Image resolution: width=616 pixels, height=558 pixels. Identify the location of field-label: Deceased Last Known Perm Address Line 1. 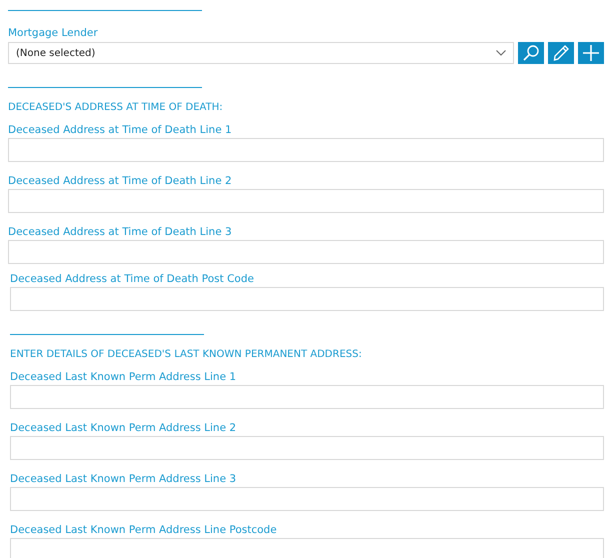
(124, 377).